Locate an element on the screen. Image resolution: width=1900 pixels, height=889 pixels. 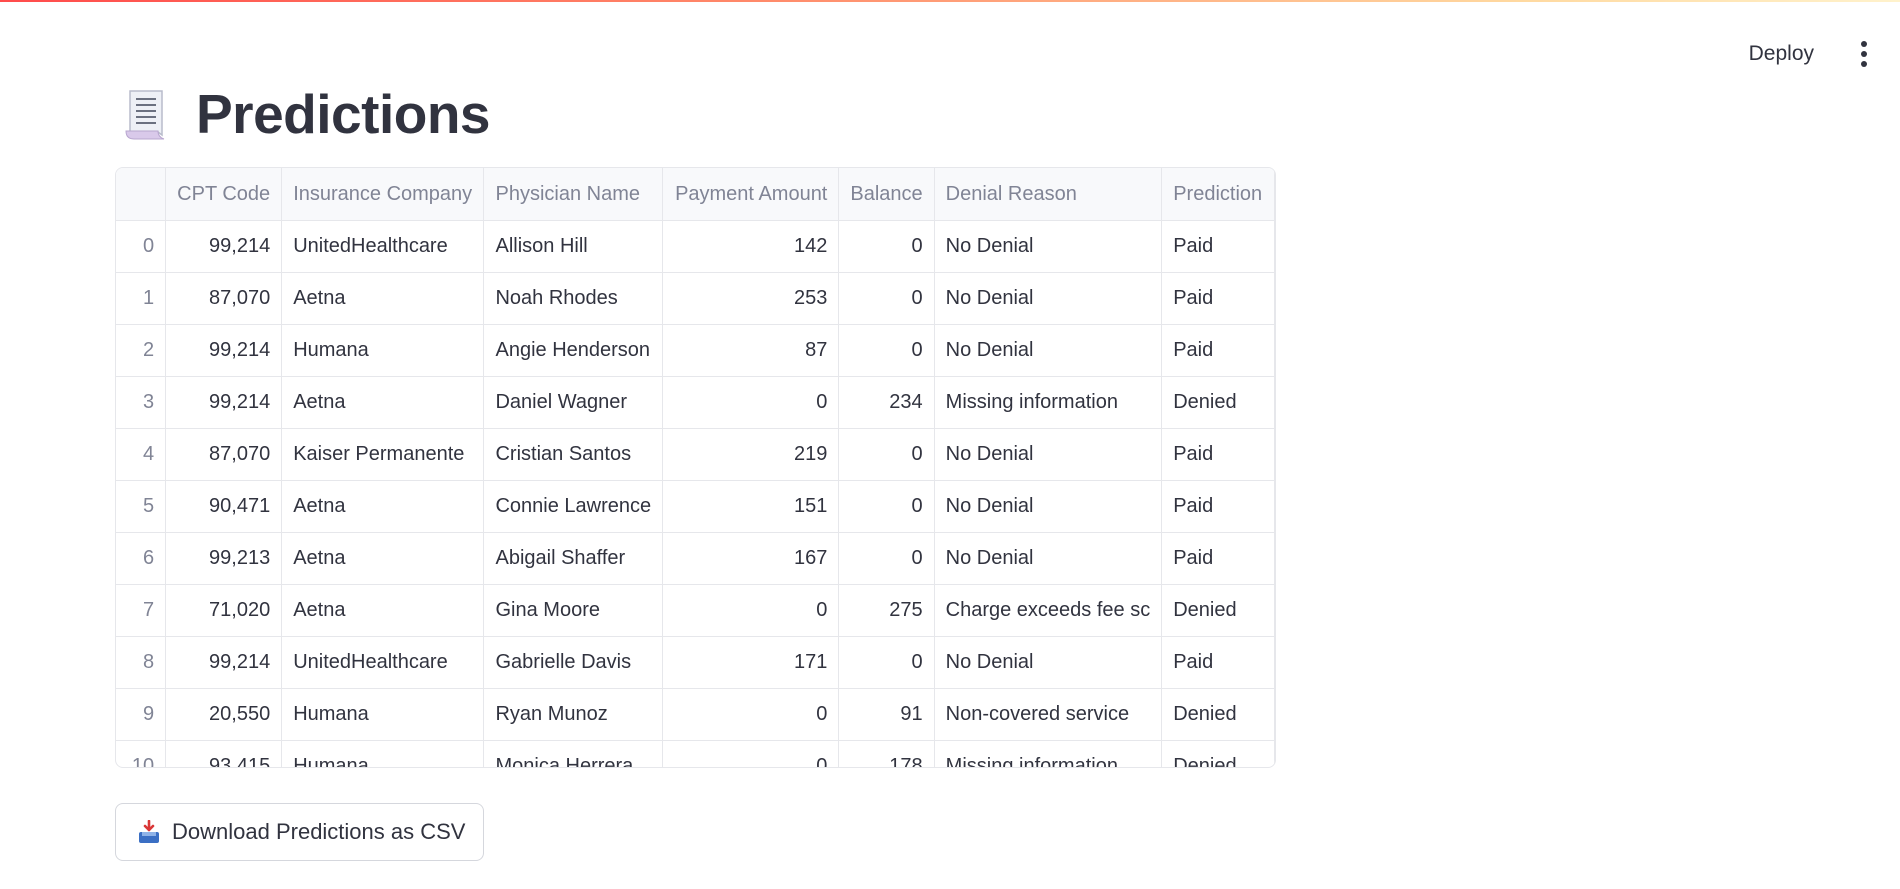
cell-payment-amount: 219 is located at coordinates (751, 454).